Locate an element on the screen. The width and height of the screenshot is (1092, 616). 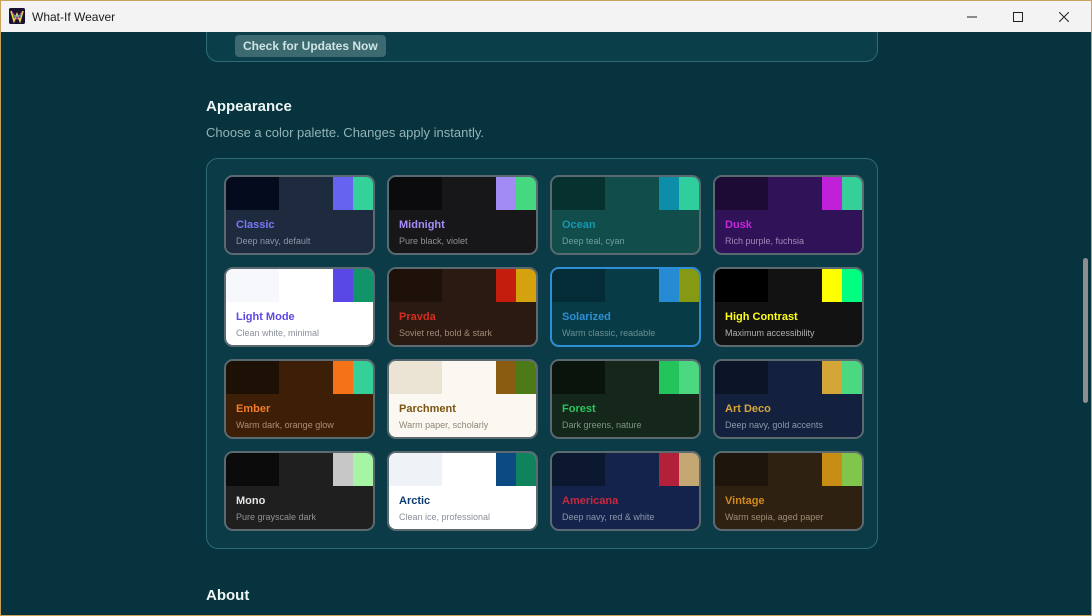
palette-name: Vintage is located at coordinates (745, 501).